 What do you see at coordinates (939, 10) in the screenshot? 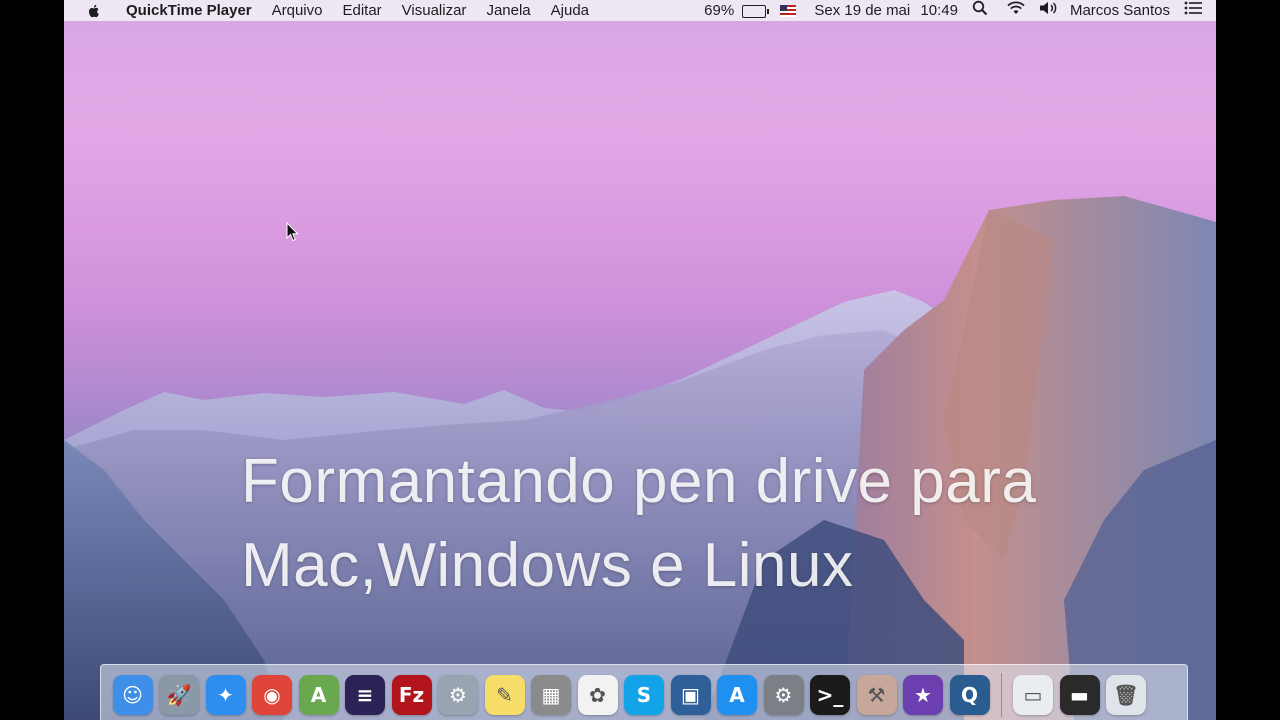
I see `clock-time: 10:49` at bounding box center [939, 10].